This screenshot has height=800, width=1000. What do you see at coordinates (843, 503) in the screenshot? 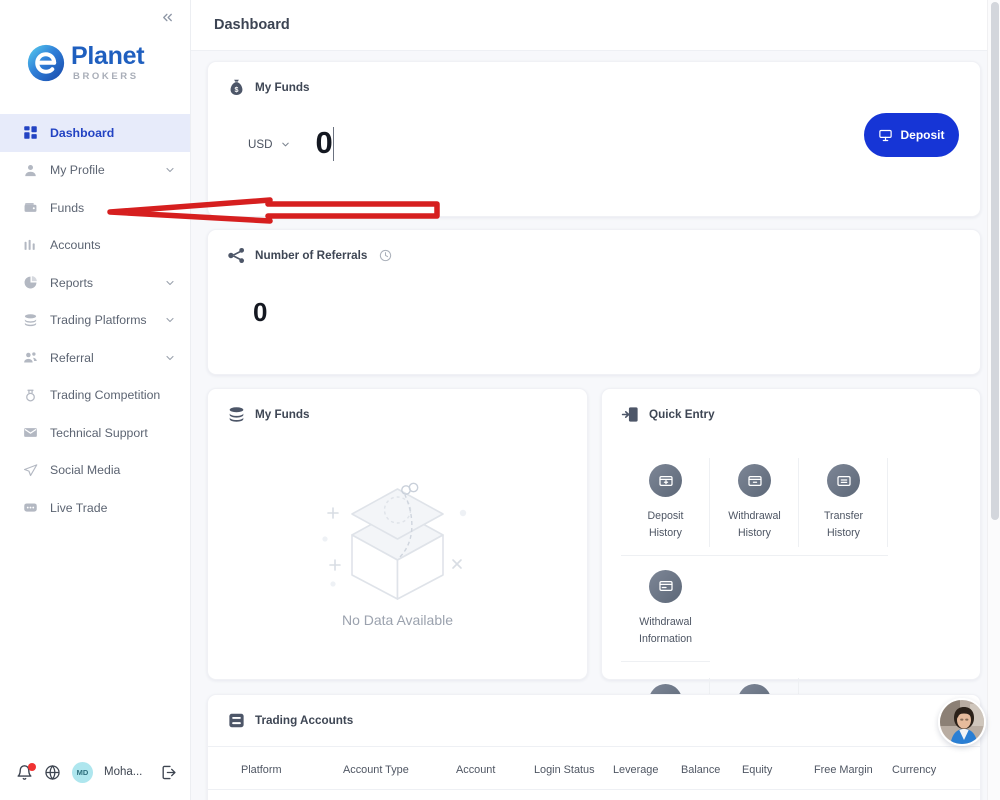
I see `quick-entry-transfer-history: Transfer History` at bounding box center [843, 503].